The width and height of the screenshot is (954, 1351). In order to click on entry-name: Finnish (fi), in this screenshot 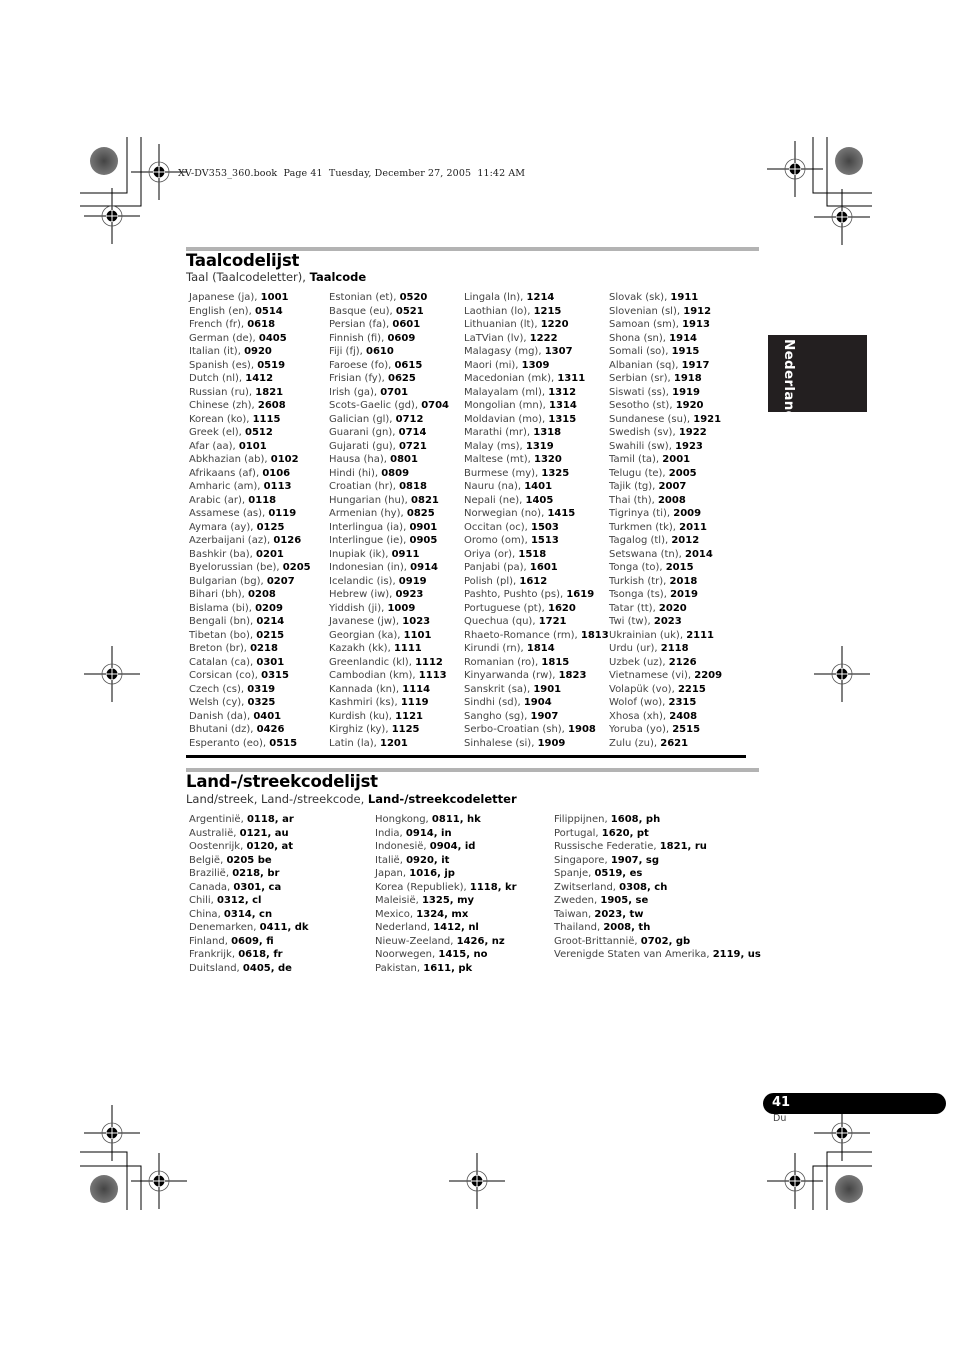, I will do `click(358, 338)`.